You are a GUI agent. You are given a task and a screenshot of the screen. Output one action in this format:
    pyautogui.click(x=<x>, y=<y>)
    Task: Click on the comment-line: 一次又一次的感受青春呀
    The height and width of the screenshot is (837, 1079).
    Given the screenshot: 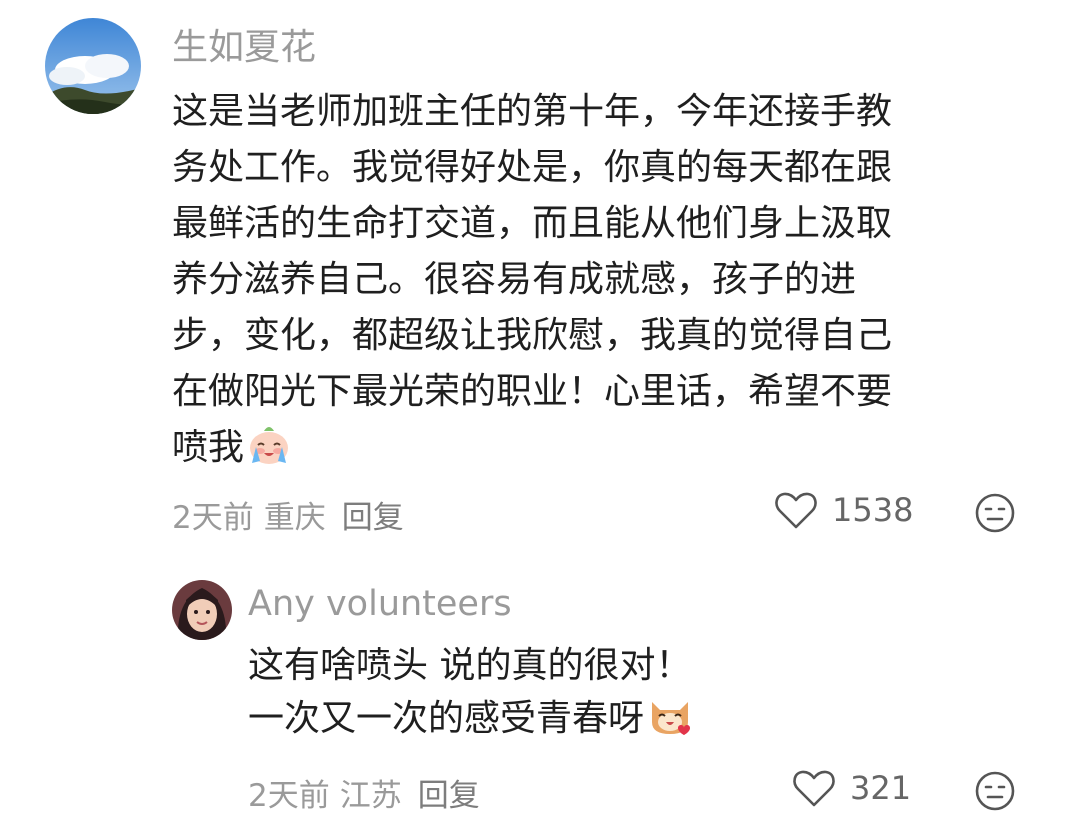 What is the action you would take?
    pyautogui.click(x=446, y=718)
    